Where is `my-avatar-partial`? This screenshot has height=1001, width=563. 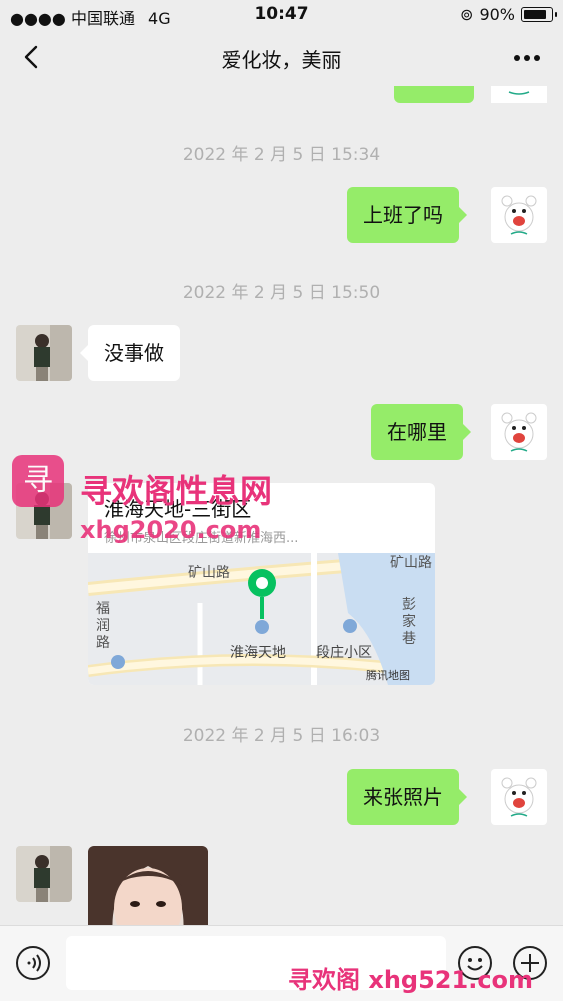 my-avatar-partial is located at coordinates (519, 94).